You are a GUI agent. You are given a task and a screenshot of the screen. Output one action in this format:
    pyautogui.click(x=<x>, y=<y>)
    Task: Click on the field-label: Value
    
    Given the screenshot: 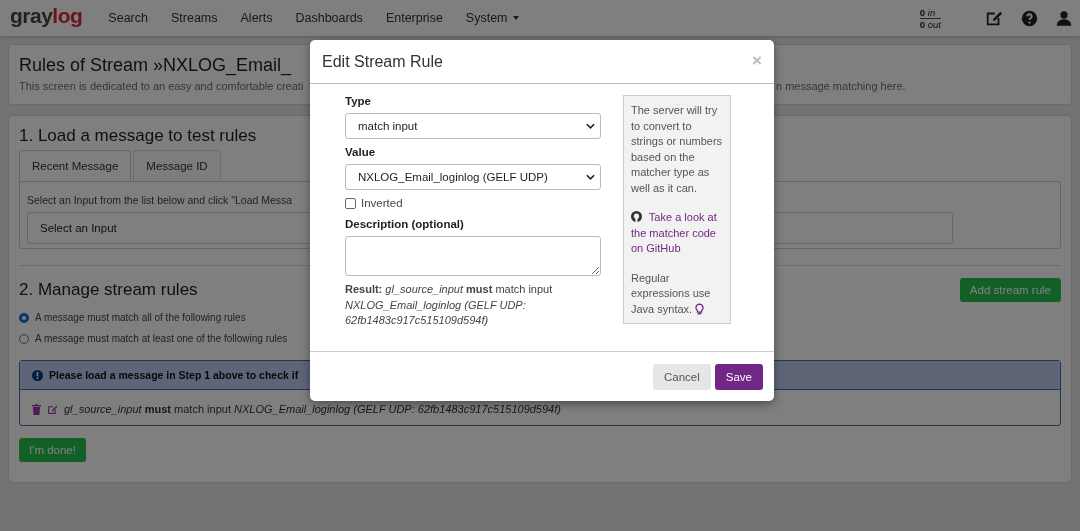 What is the action you would take?
    pyautogui.click(x=361, y=152)
    